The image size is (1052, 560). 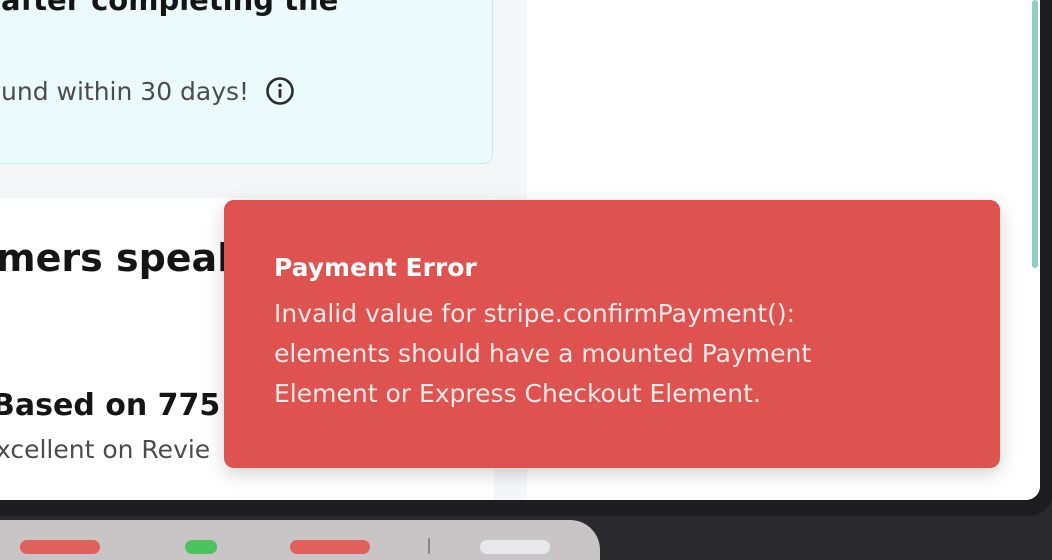 I want to click on scrollbar-thumb, so click(x=1035, y=134).